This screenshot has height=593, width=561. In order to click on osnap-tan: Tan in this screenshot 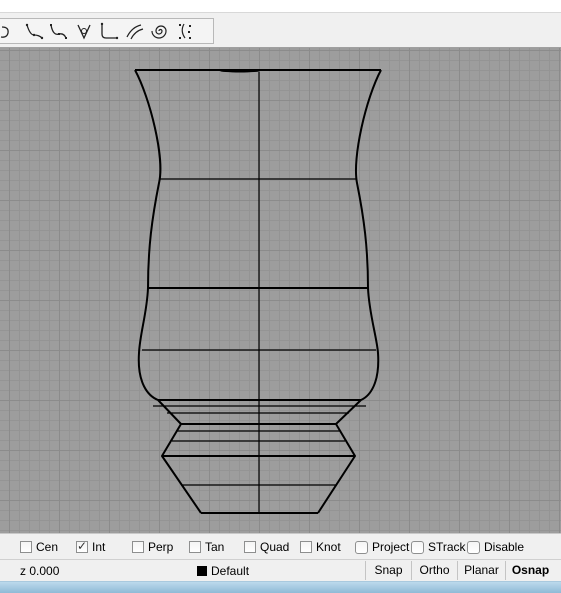, I will do `click(206, 547)`.